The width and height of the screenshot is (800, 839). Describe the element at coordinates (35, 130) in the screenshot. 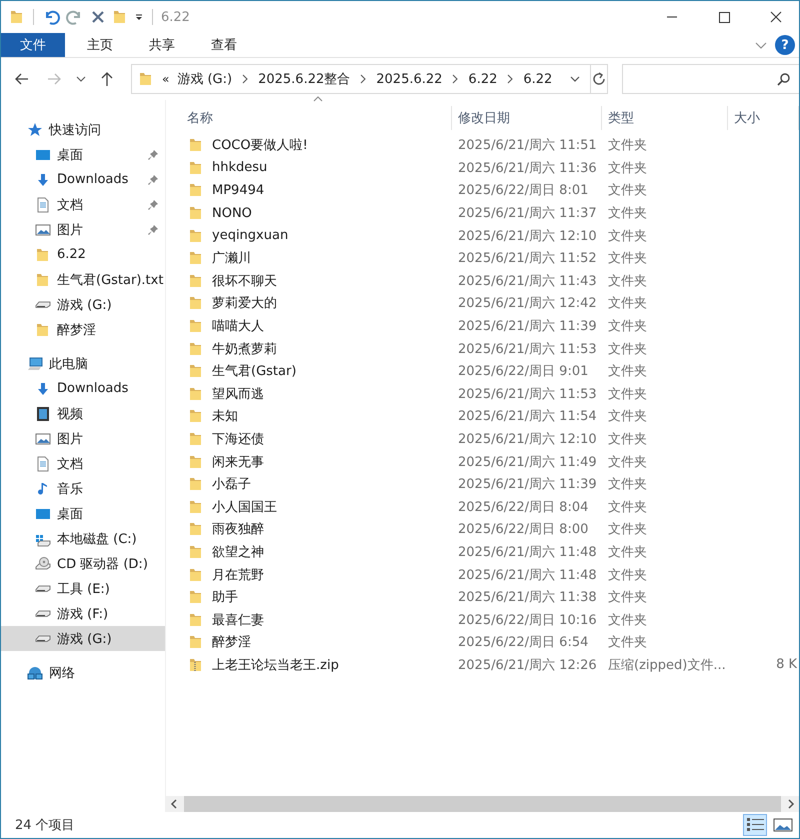

I see `star-icon` at that location.